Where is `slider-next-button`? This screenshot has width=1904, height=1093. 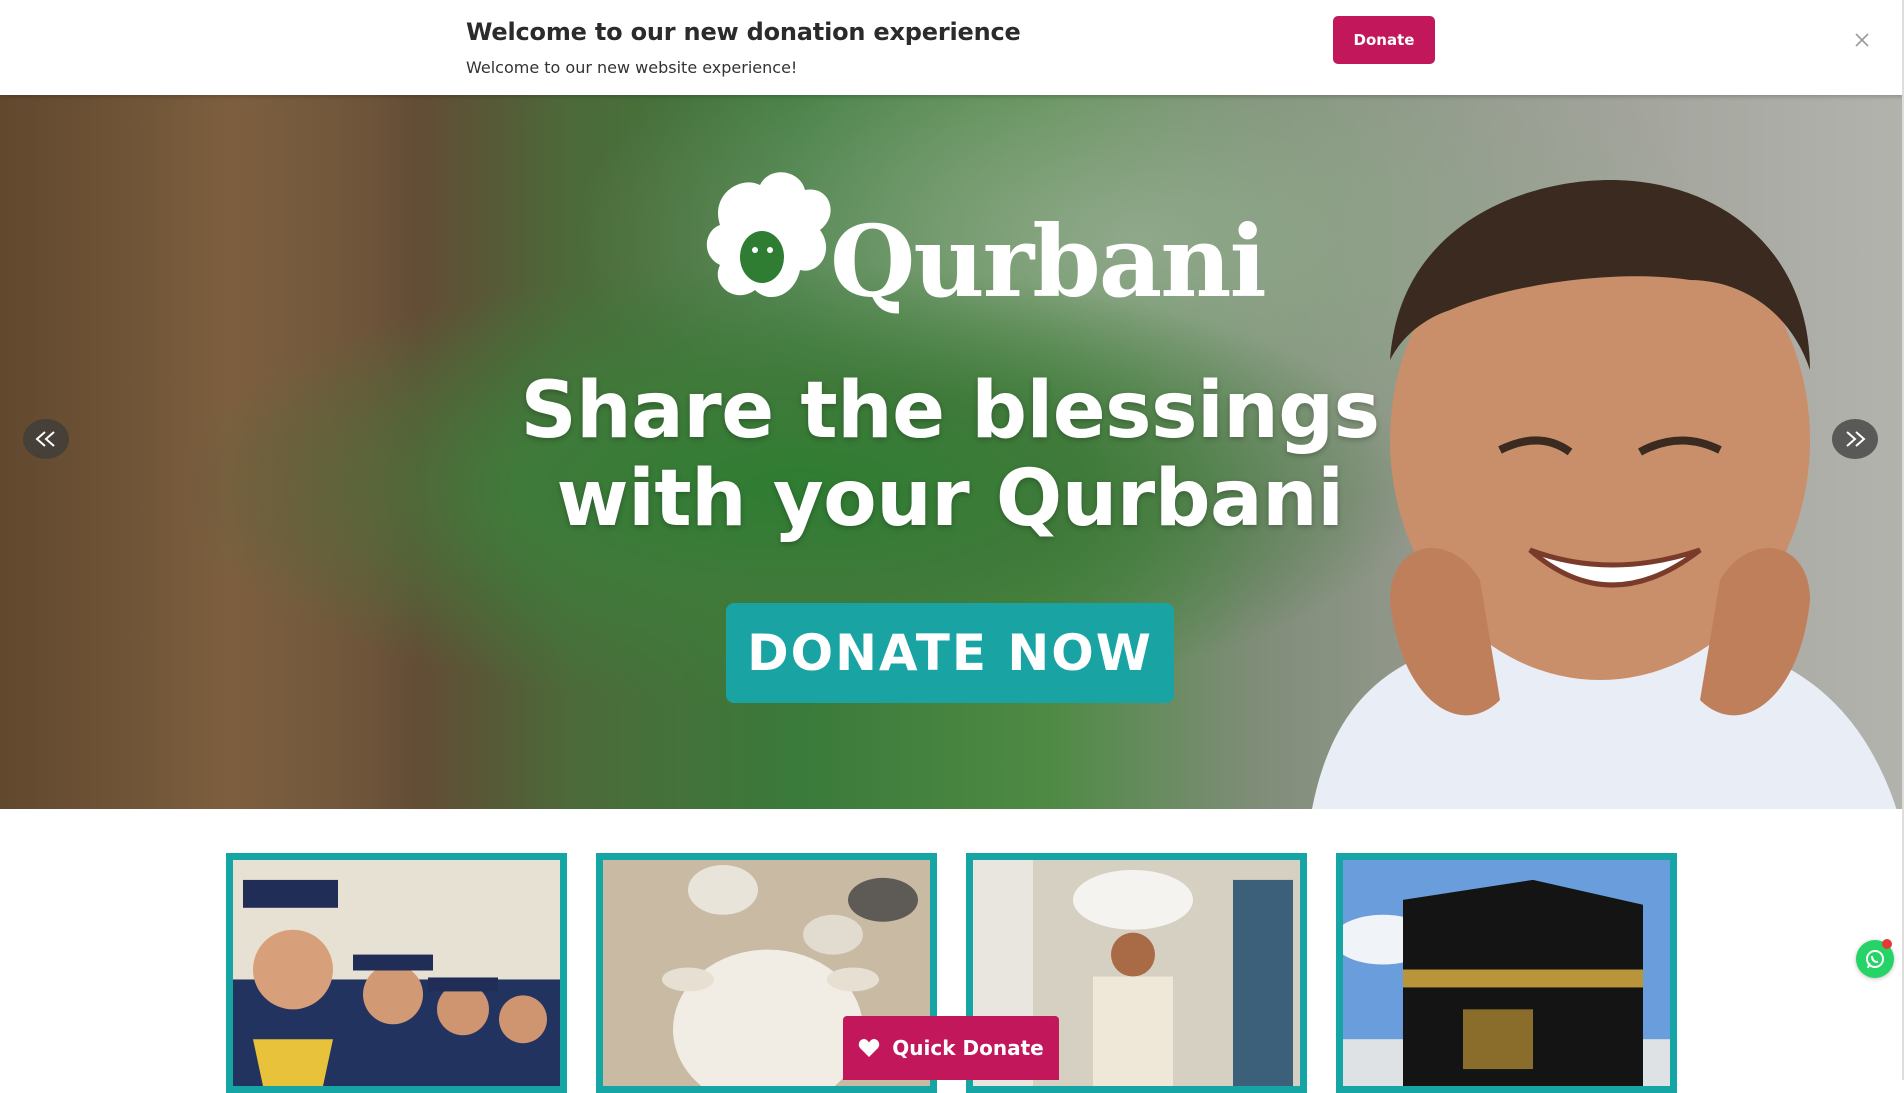 slider-next-button is located at coordinates (1855, 439).